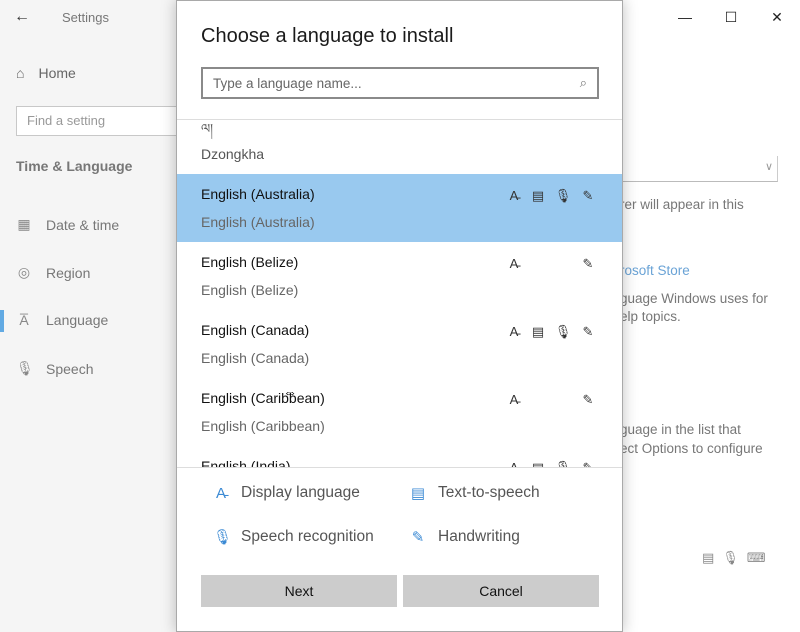 The image size is (800, 632). I want to click on legend-speech-recognition: 🎙︎ Speech recognition, so click(293, 537).